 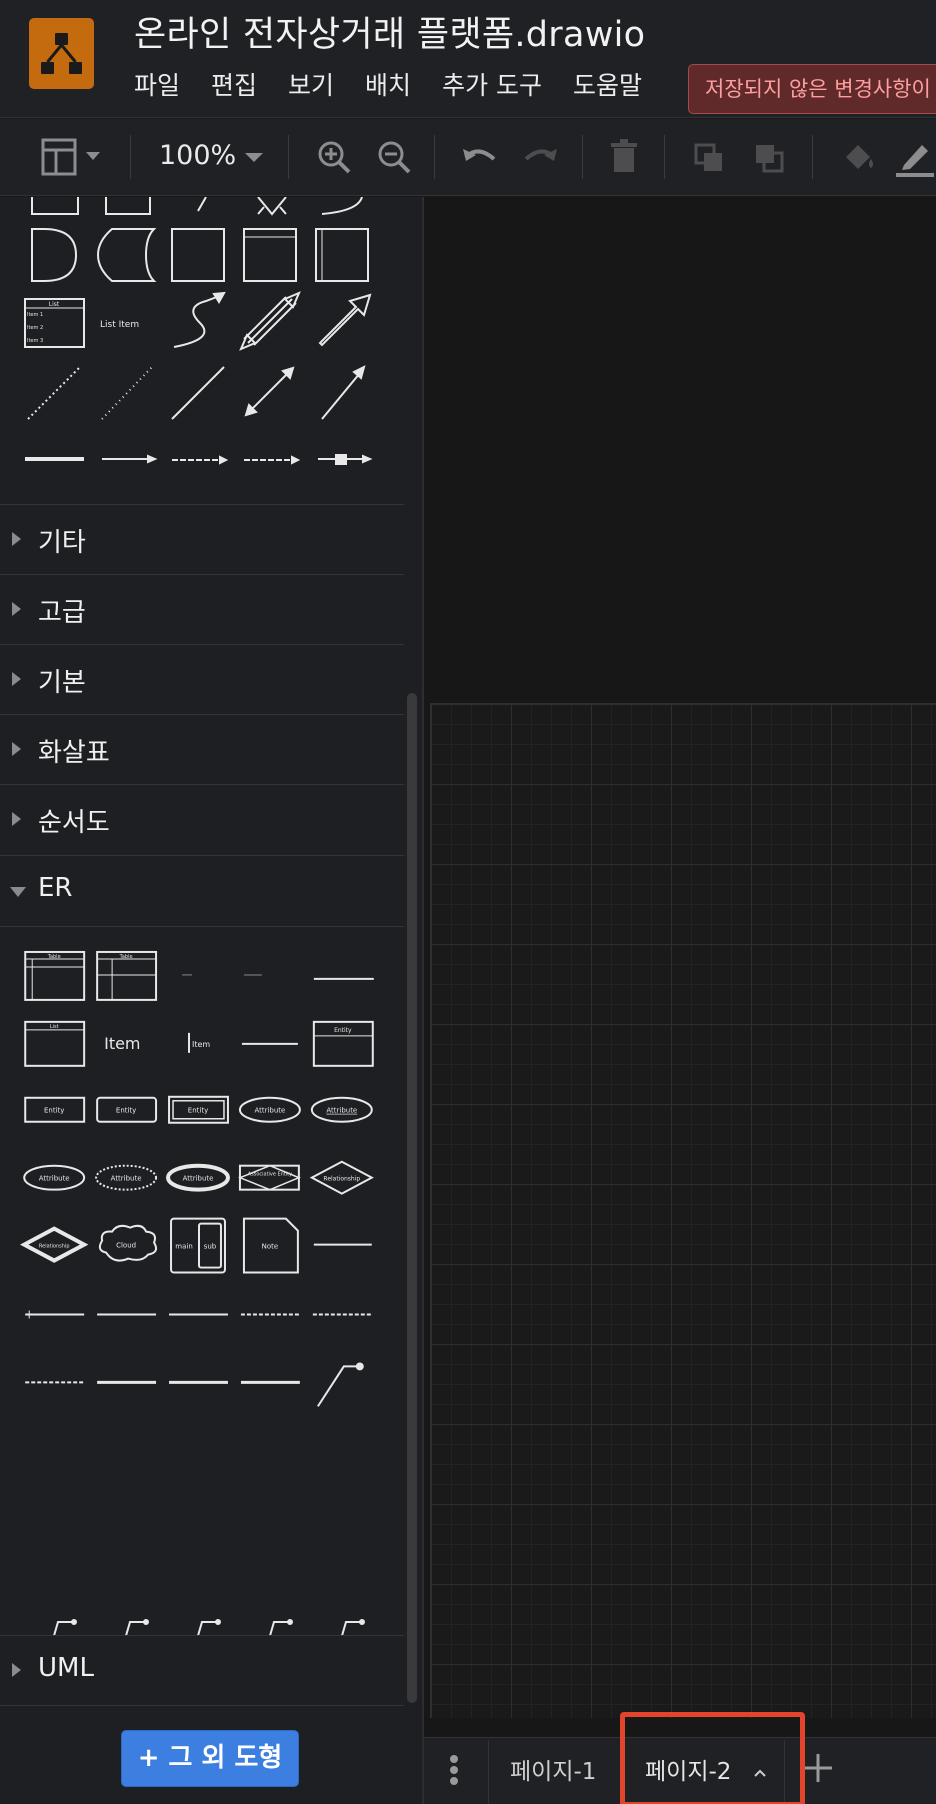 What do you see at coordinates (198, 393) in the screenshot?
I see `shape-line` at bounding box center [198, 393].